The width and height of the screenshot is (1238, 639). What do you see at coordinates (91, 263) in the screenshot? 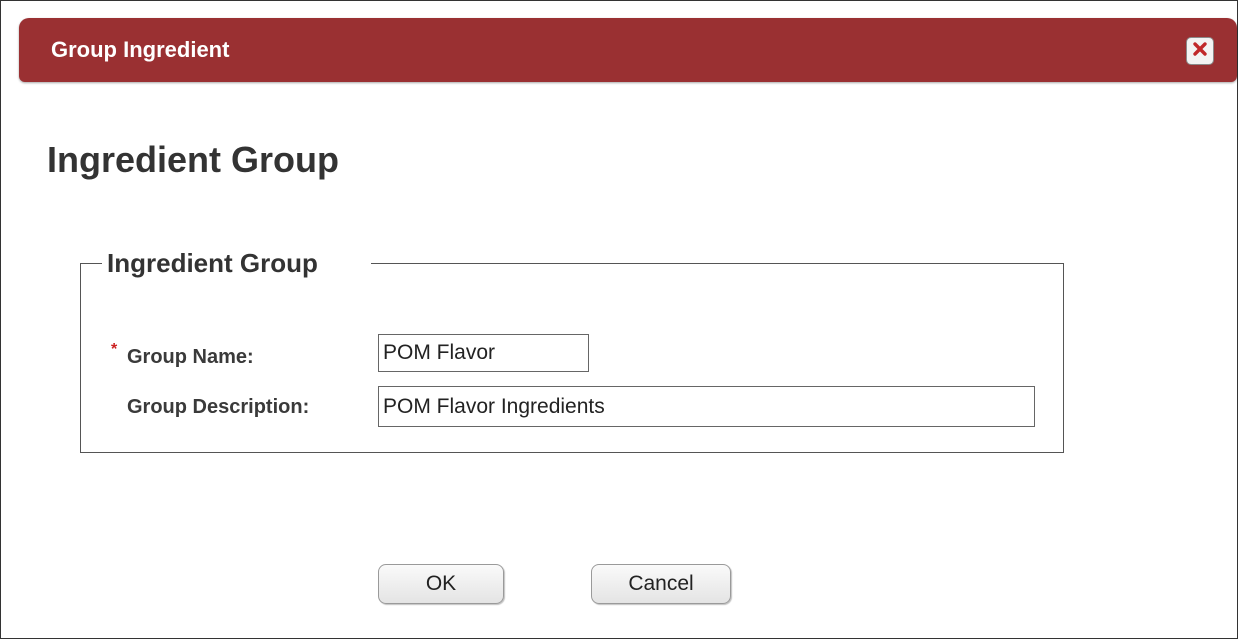
I see `fieldset-border-top-left` at bounding box center [91, 263].